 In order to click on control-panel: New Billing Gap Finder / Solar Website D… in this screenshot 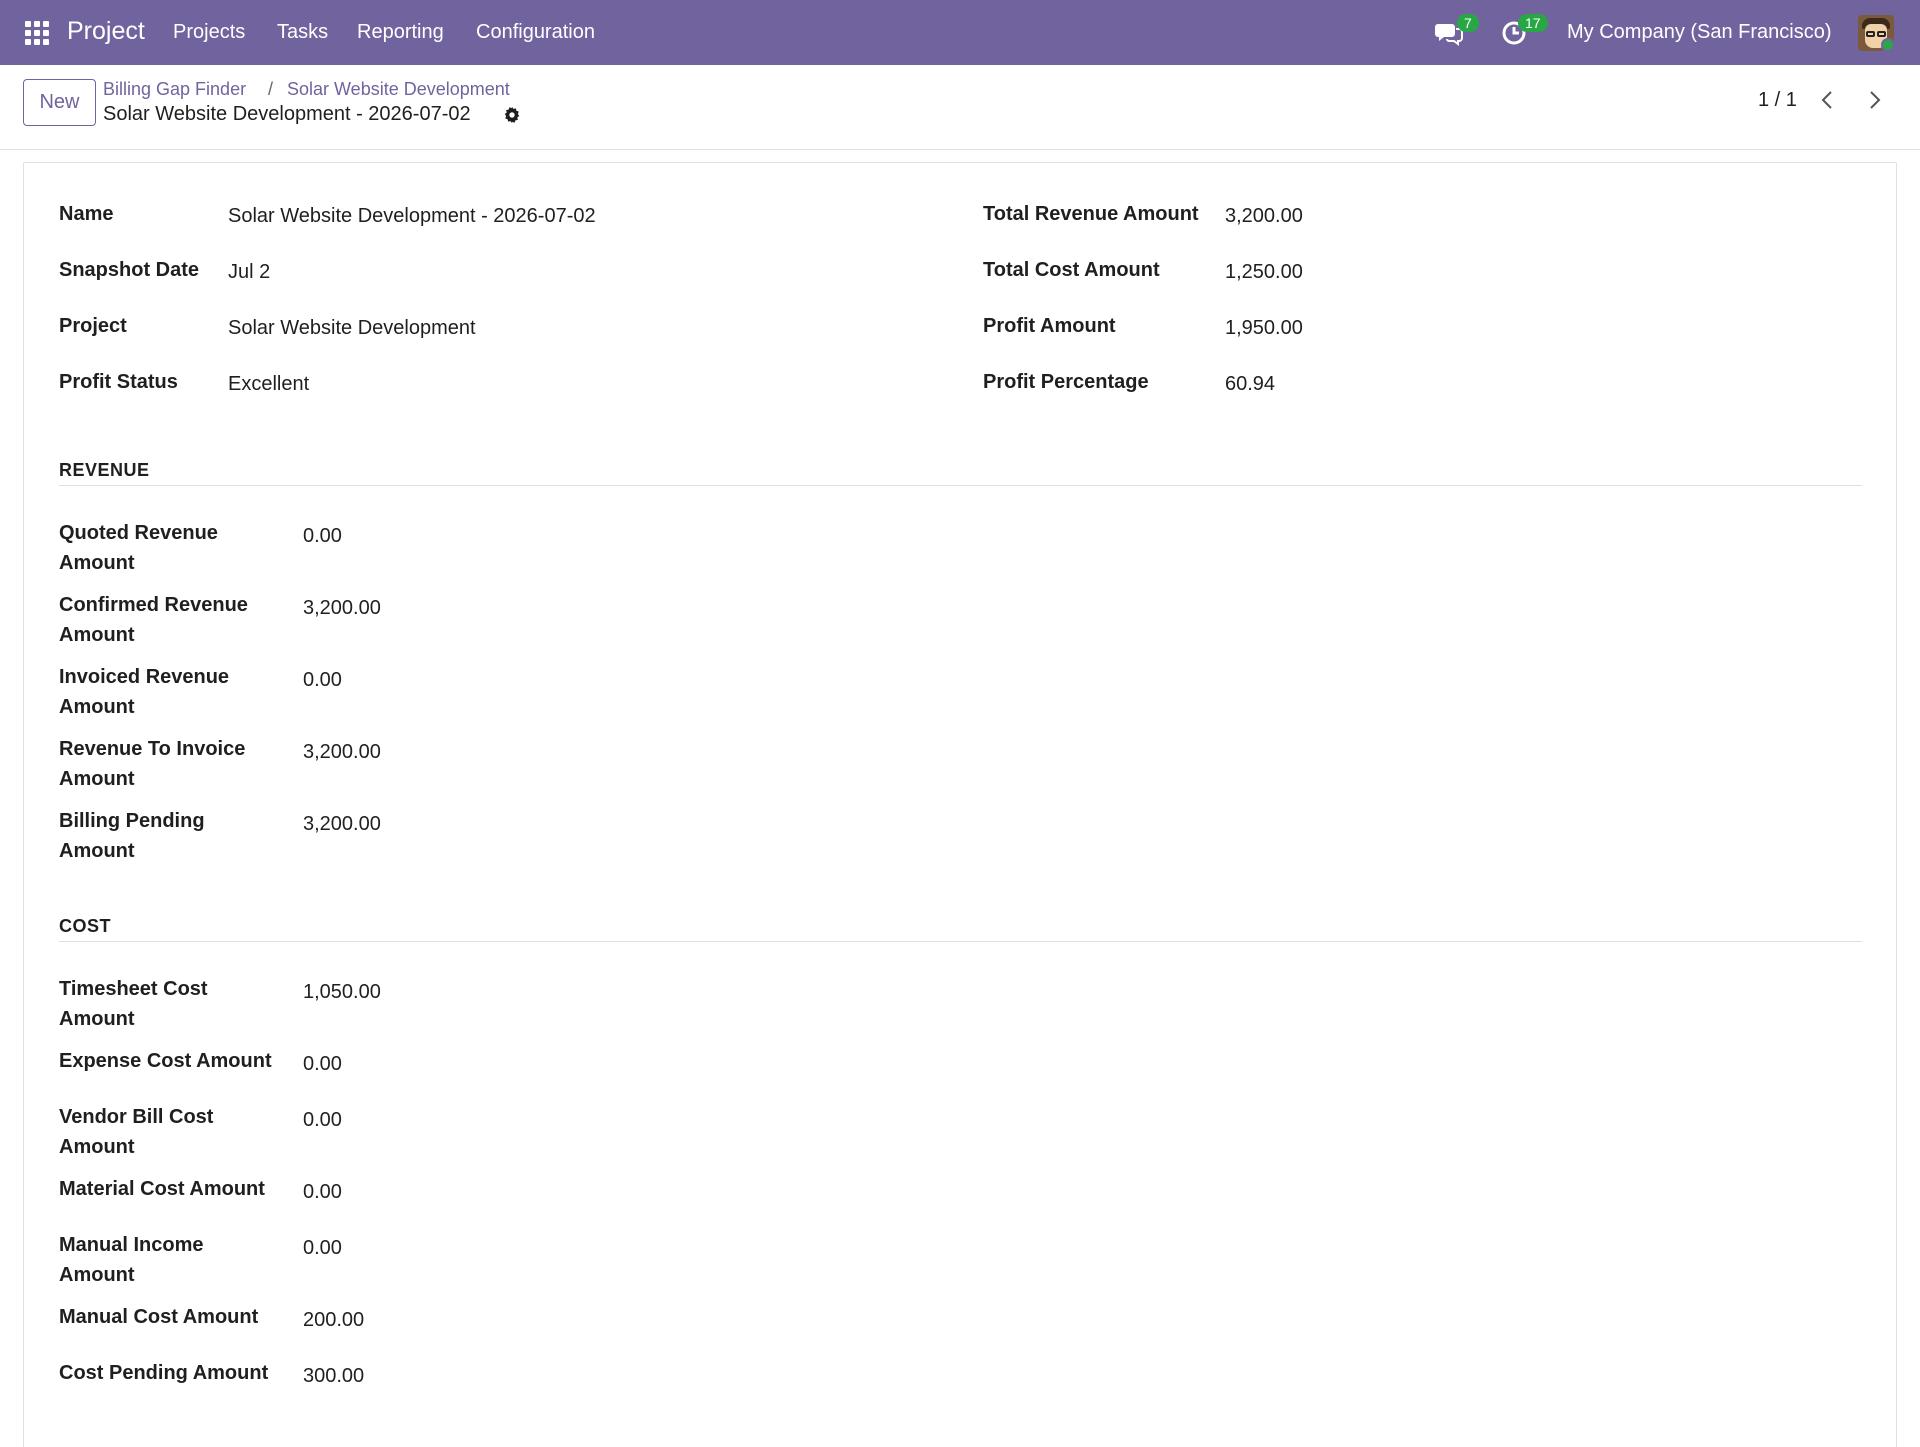, I will do `click(960, 107)`.